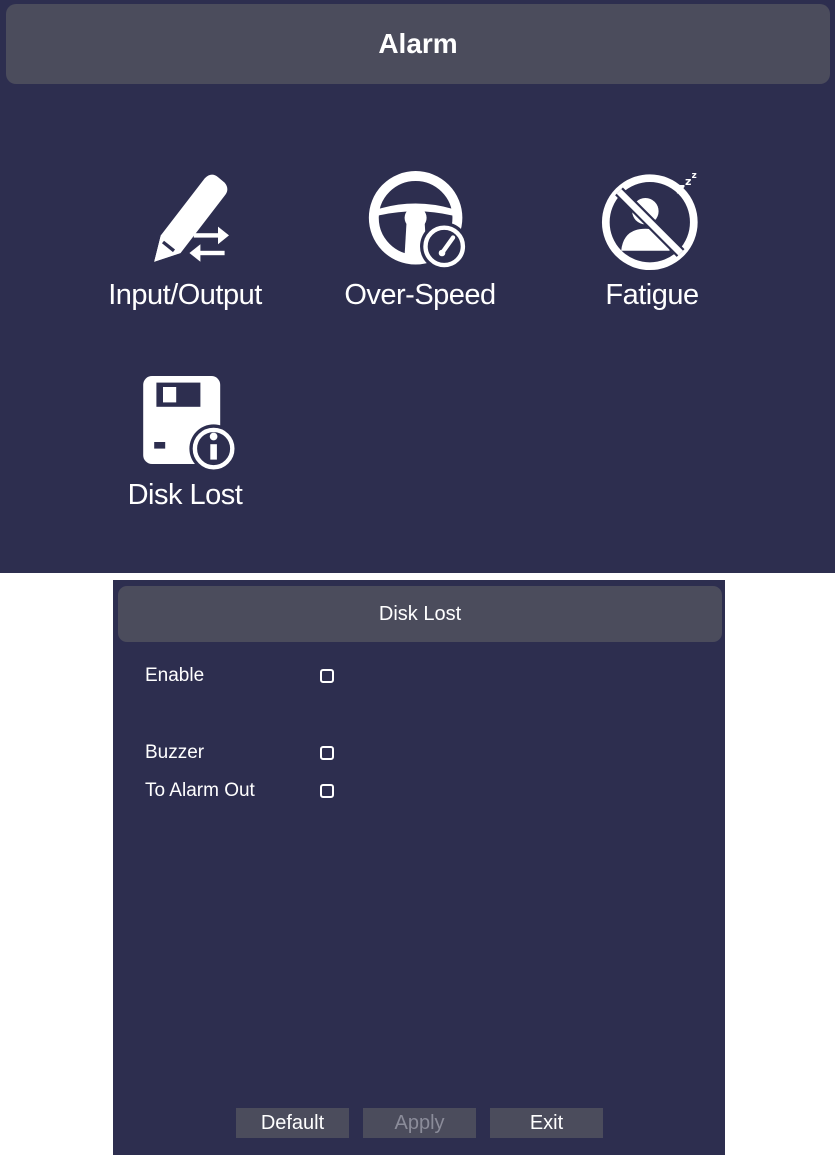  I want to click on dialog-title: Disk Lost, so click(420, 613).